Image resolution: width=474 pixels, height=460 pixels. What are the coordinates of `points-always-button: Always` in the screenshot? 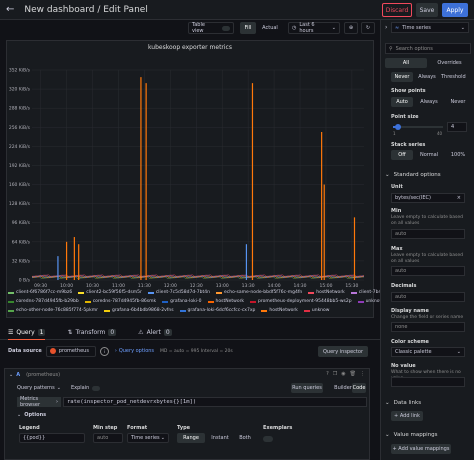 It's located at (429, 102).